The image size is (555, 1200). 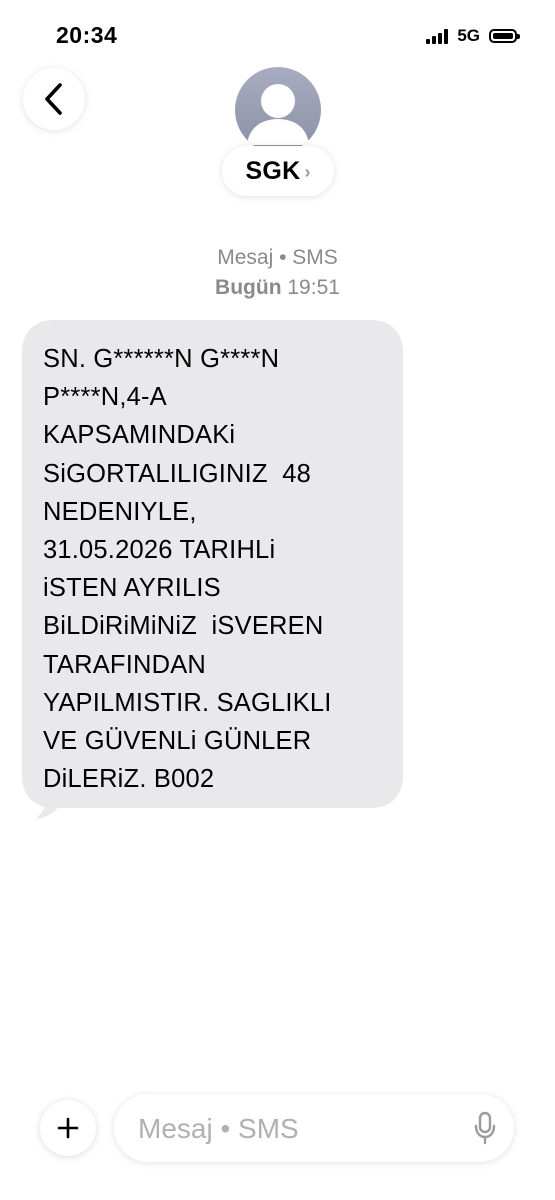 I want to click on timestamp: Bugün 19:51, so click(x=277, y=288).